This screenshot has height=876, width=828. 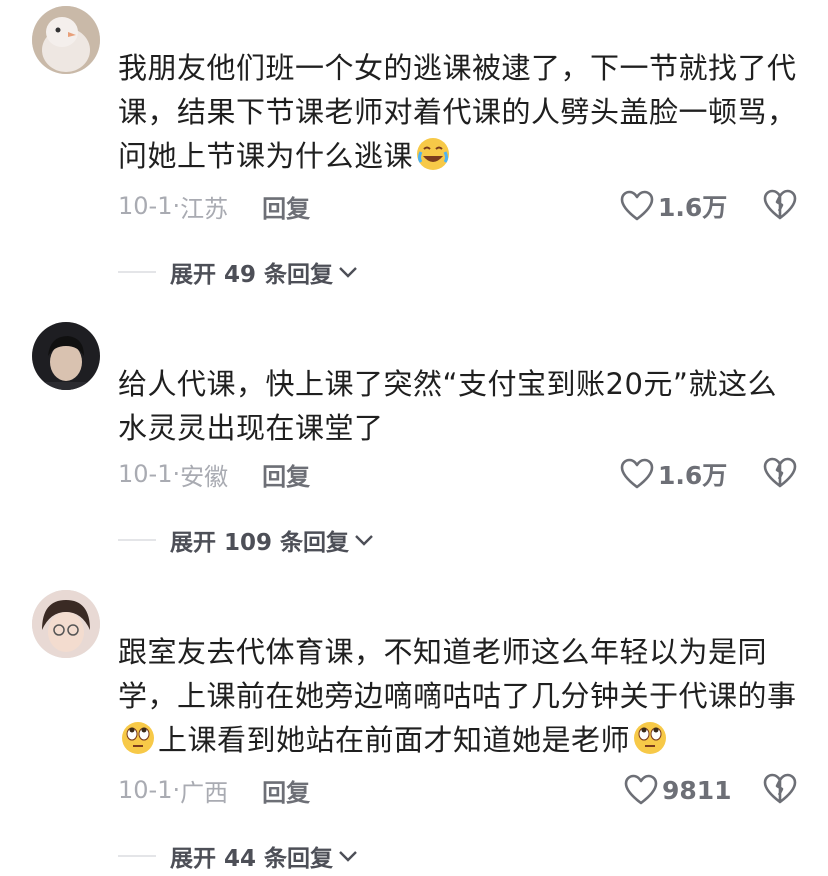 I want to click on comment-location: 安徽, so click(x=204, y=476).